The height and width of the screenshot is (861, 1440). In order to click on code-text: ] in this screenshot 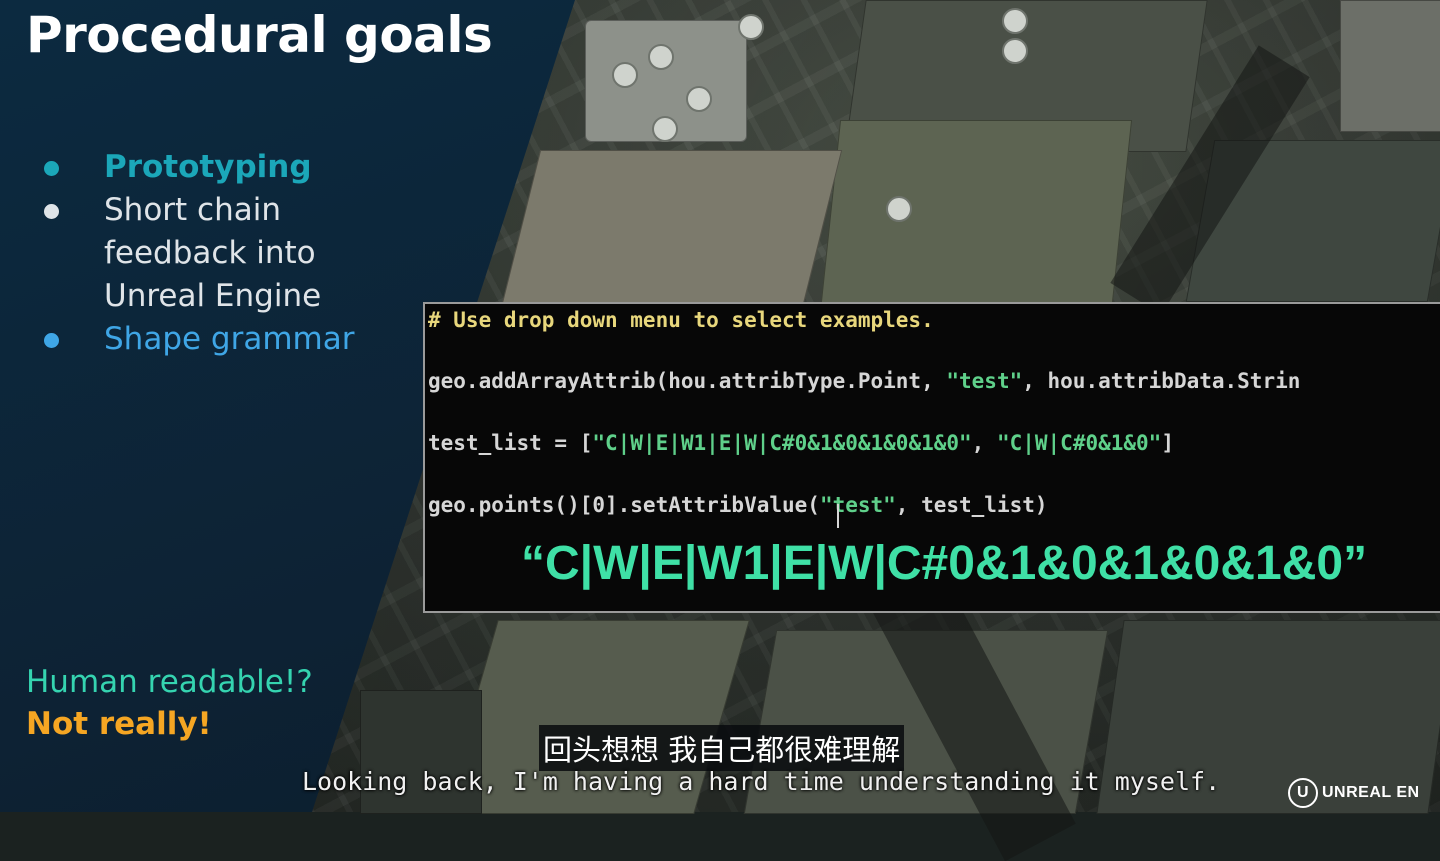, I will do `click(1167, 443)`.